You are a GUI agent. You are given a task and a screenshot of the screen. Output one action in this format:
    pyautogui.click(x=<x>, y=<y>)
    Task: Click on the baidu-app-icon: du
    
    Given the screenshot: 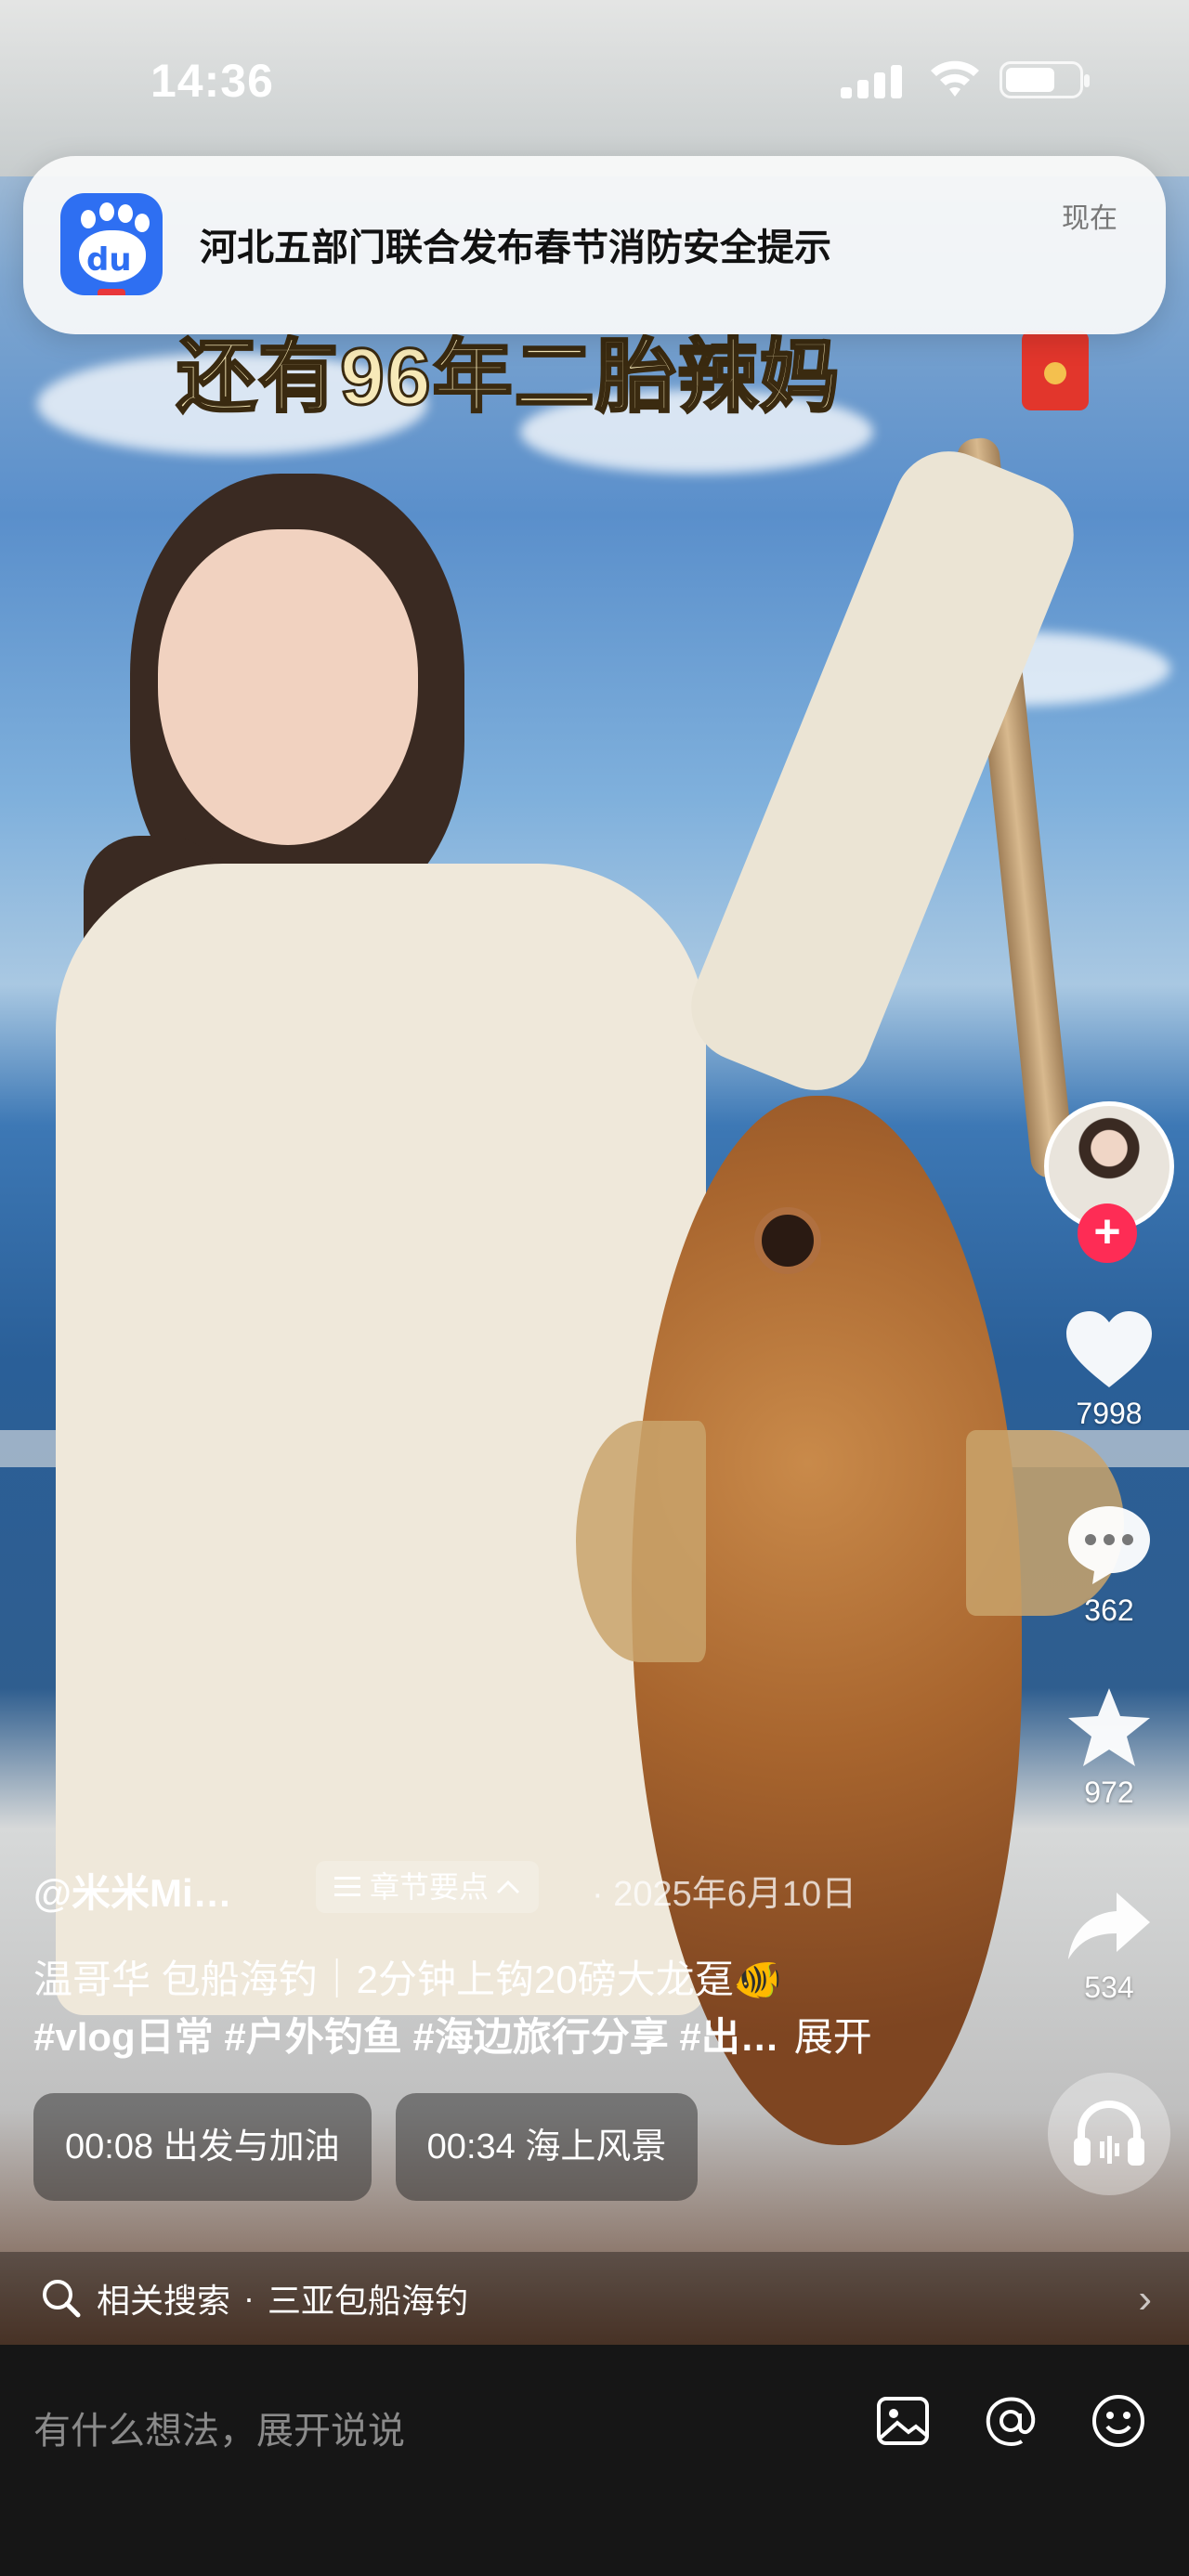 What is the action you would take?
    pyautogui.click(x=111, y=244)
    